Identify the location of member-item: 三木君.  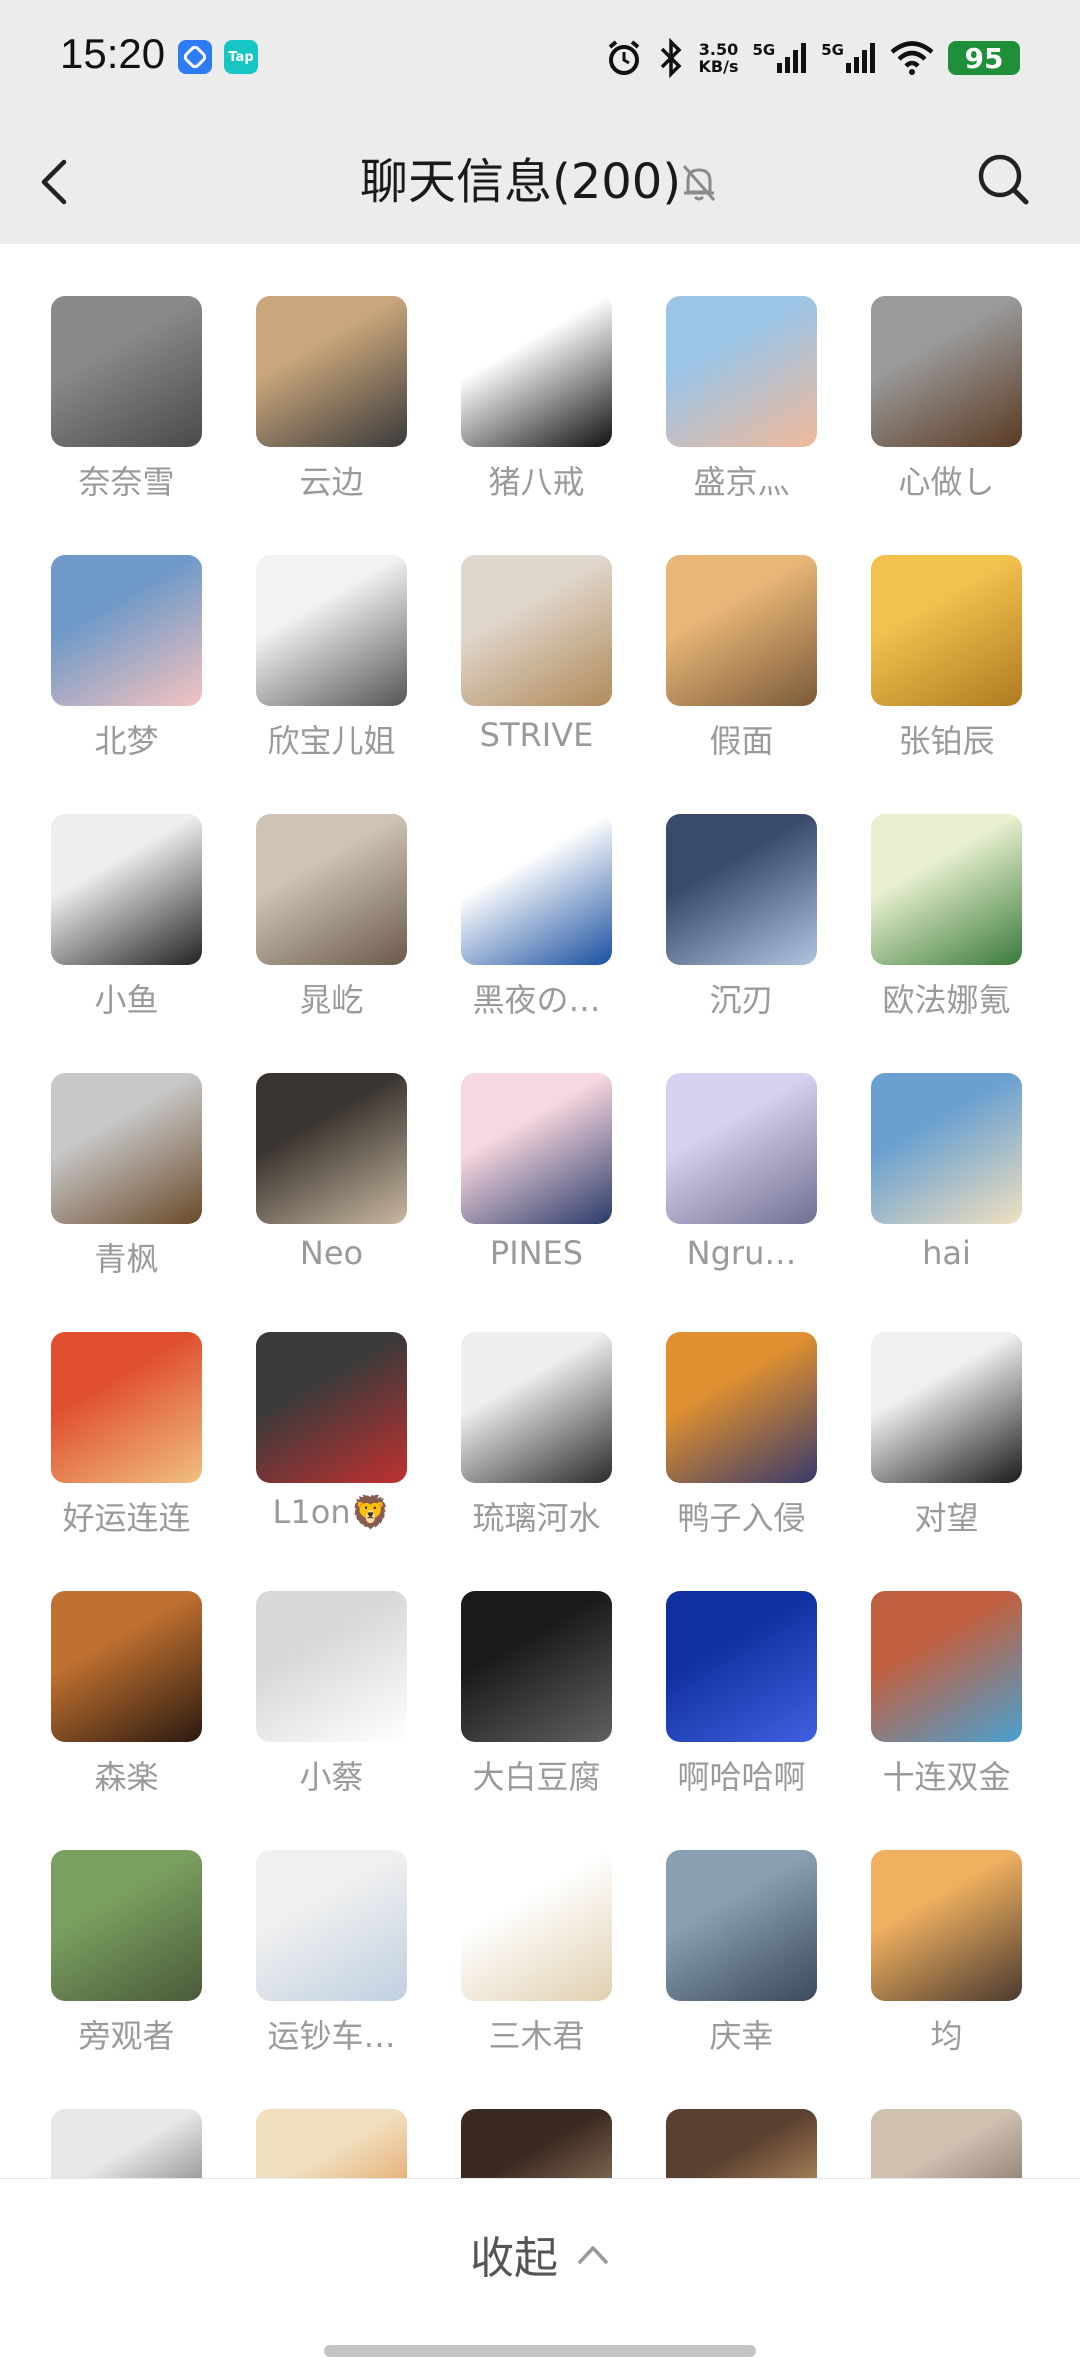
(512, 1926).